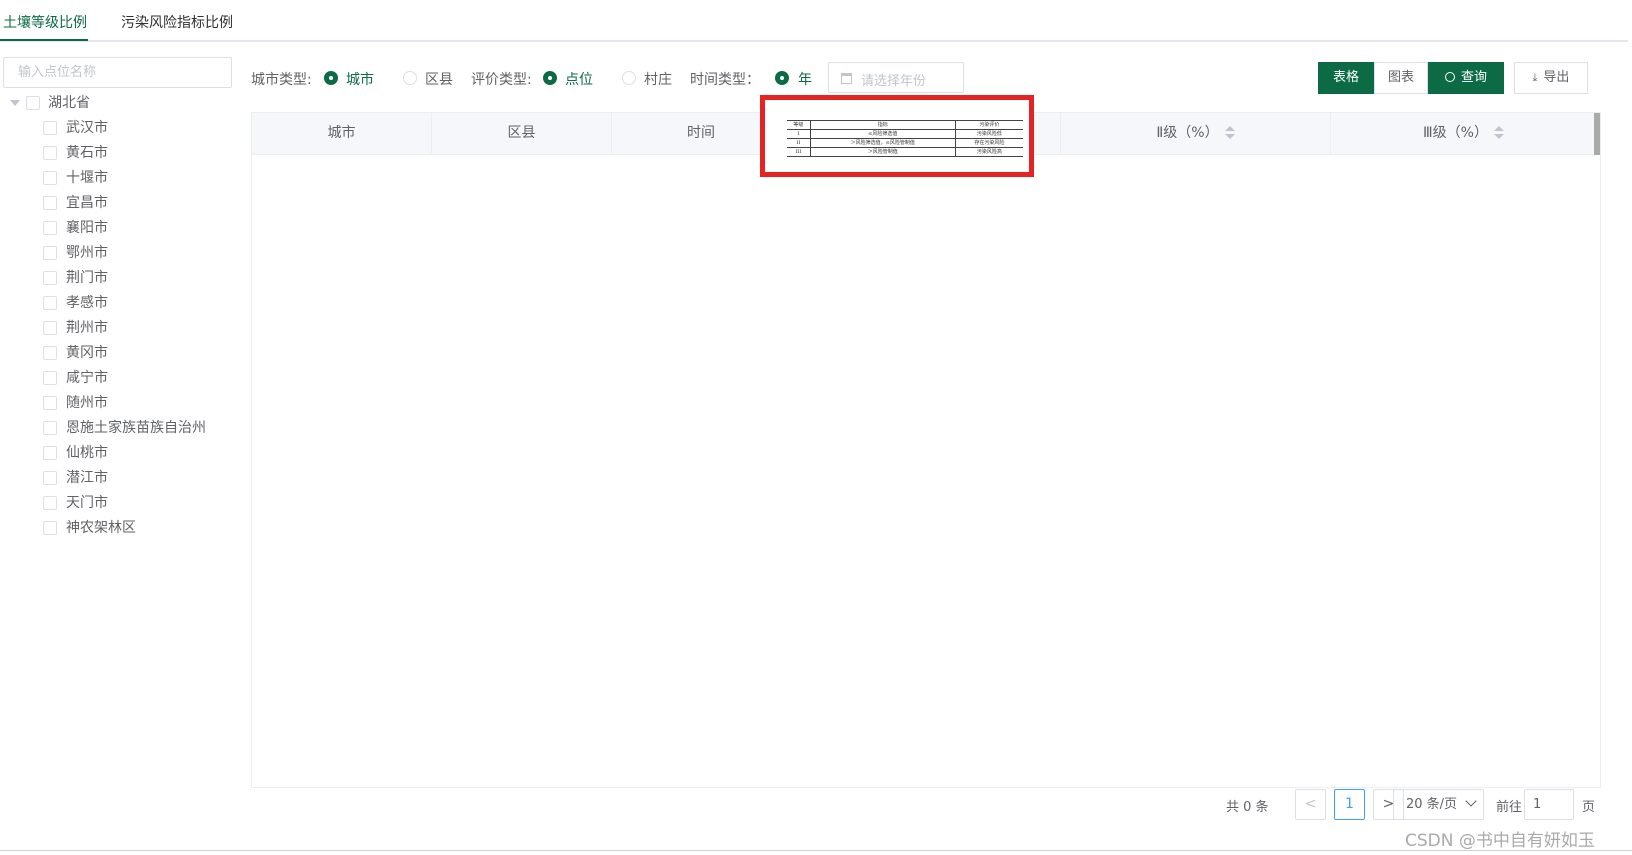 The width and height of the screenshot is (1632, 855). I want to click on goto-page-input: 1, so click(1549, 804).